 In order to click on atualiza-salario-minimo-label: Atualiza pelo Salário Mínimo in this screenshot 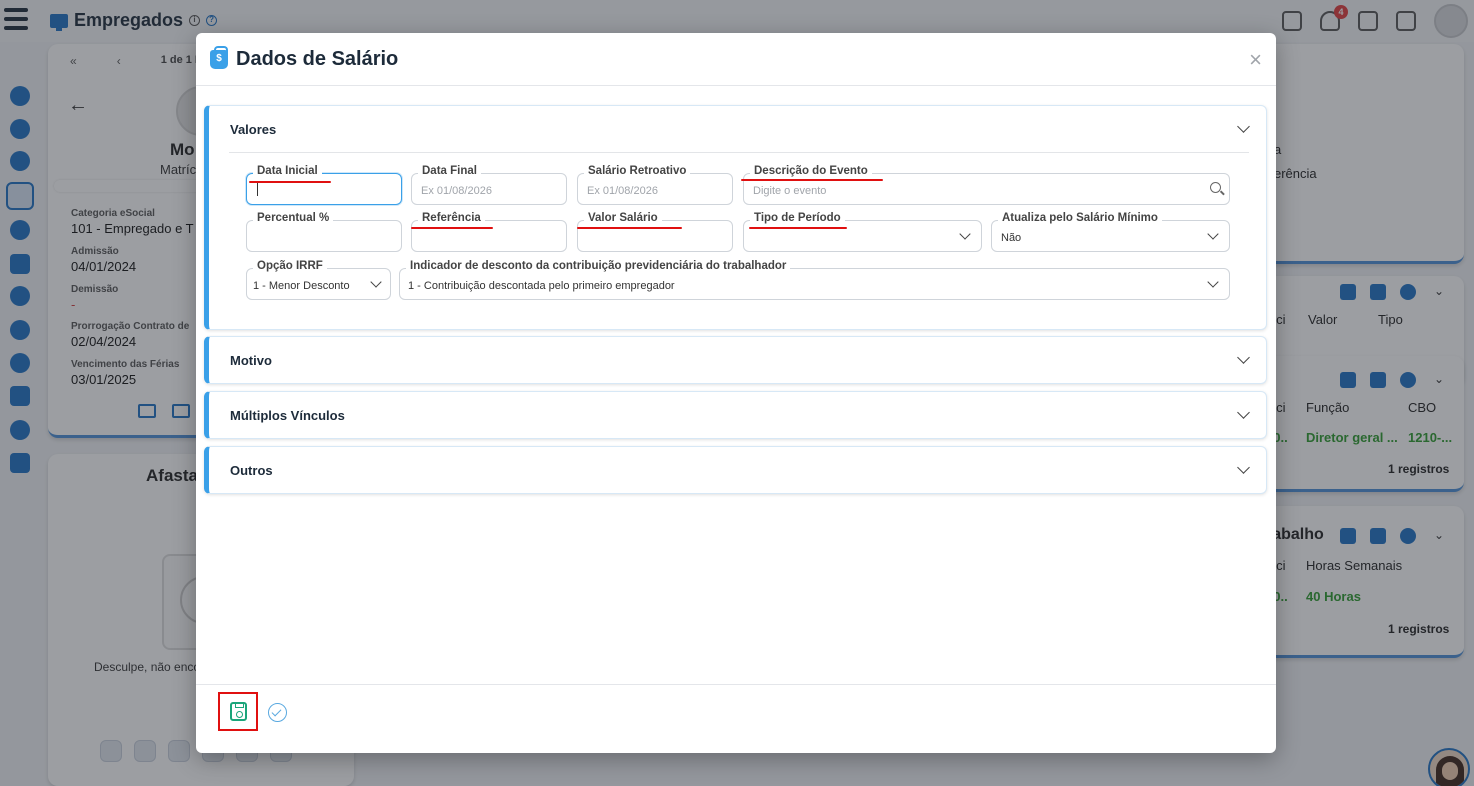, I will do `click(1080, 218)`.